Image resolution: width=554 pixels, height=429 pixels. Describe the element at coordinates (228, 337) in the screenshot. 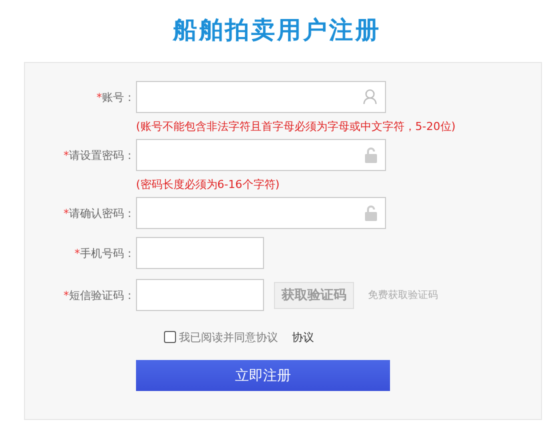

I see `agree-label: 我已阅读并同意协议` at that location.